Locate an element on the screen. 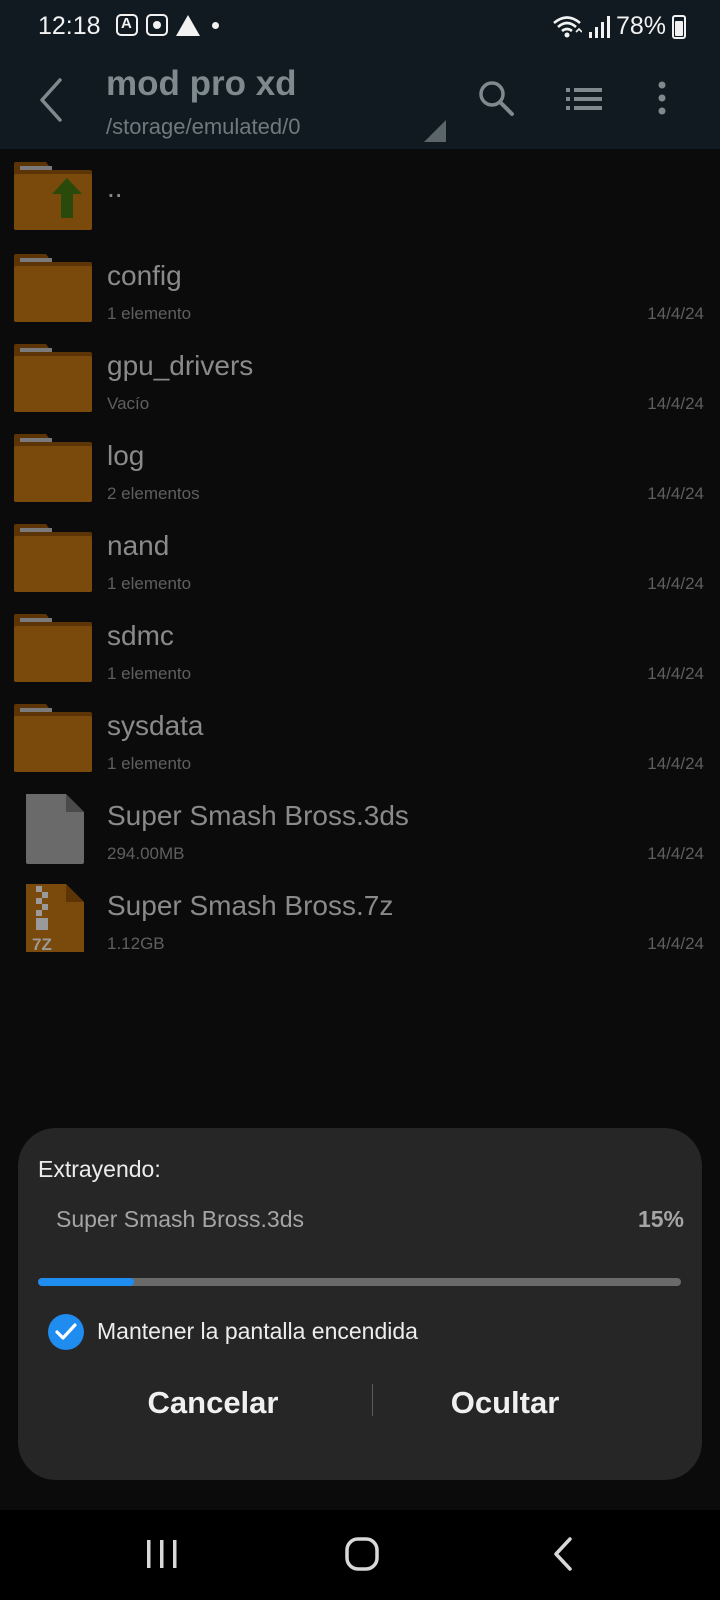 The image size is (720, 1600). status-system-icons: 78% is located at coordinates (619, 26).